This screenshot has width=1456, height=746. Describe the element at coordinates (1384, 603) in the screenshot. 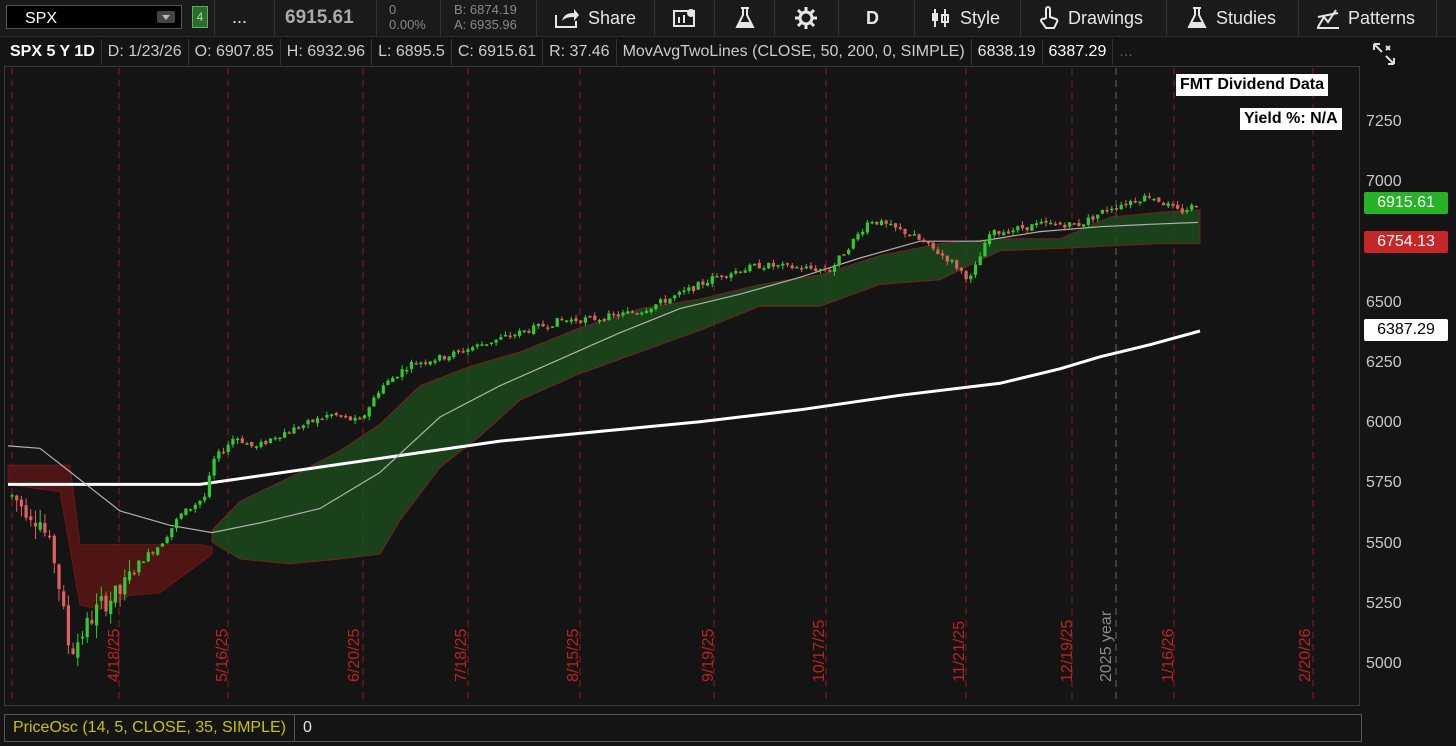

I see `y-tick-label: 5250` at that location.